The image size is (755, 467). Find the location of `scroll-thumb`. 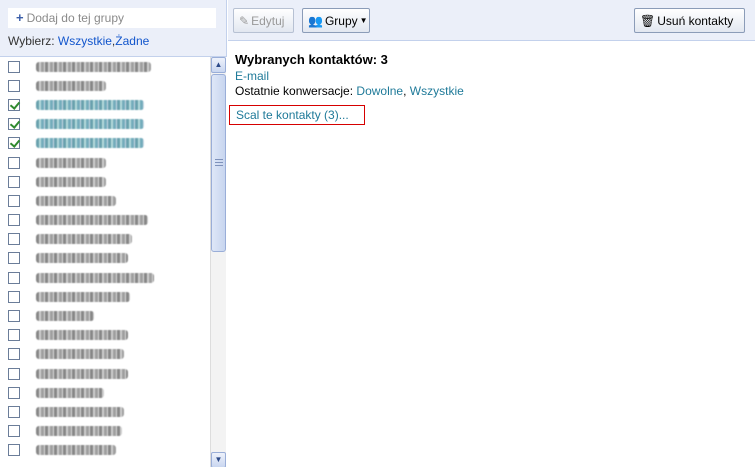

scroll-thumb is located at coordinates (218, 163).